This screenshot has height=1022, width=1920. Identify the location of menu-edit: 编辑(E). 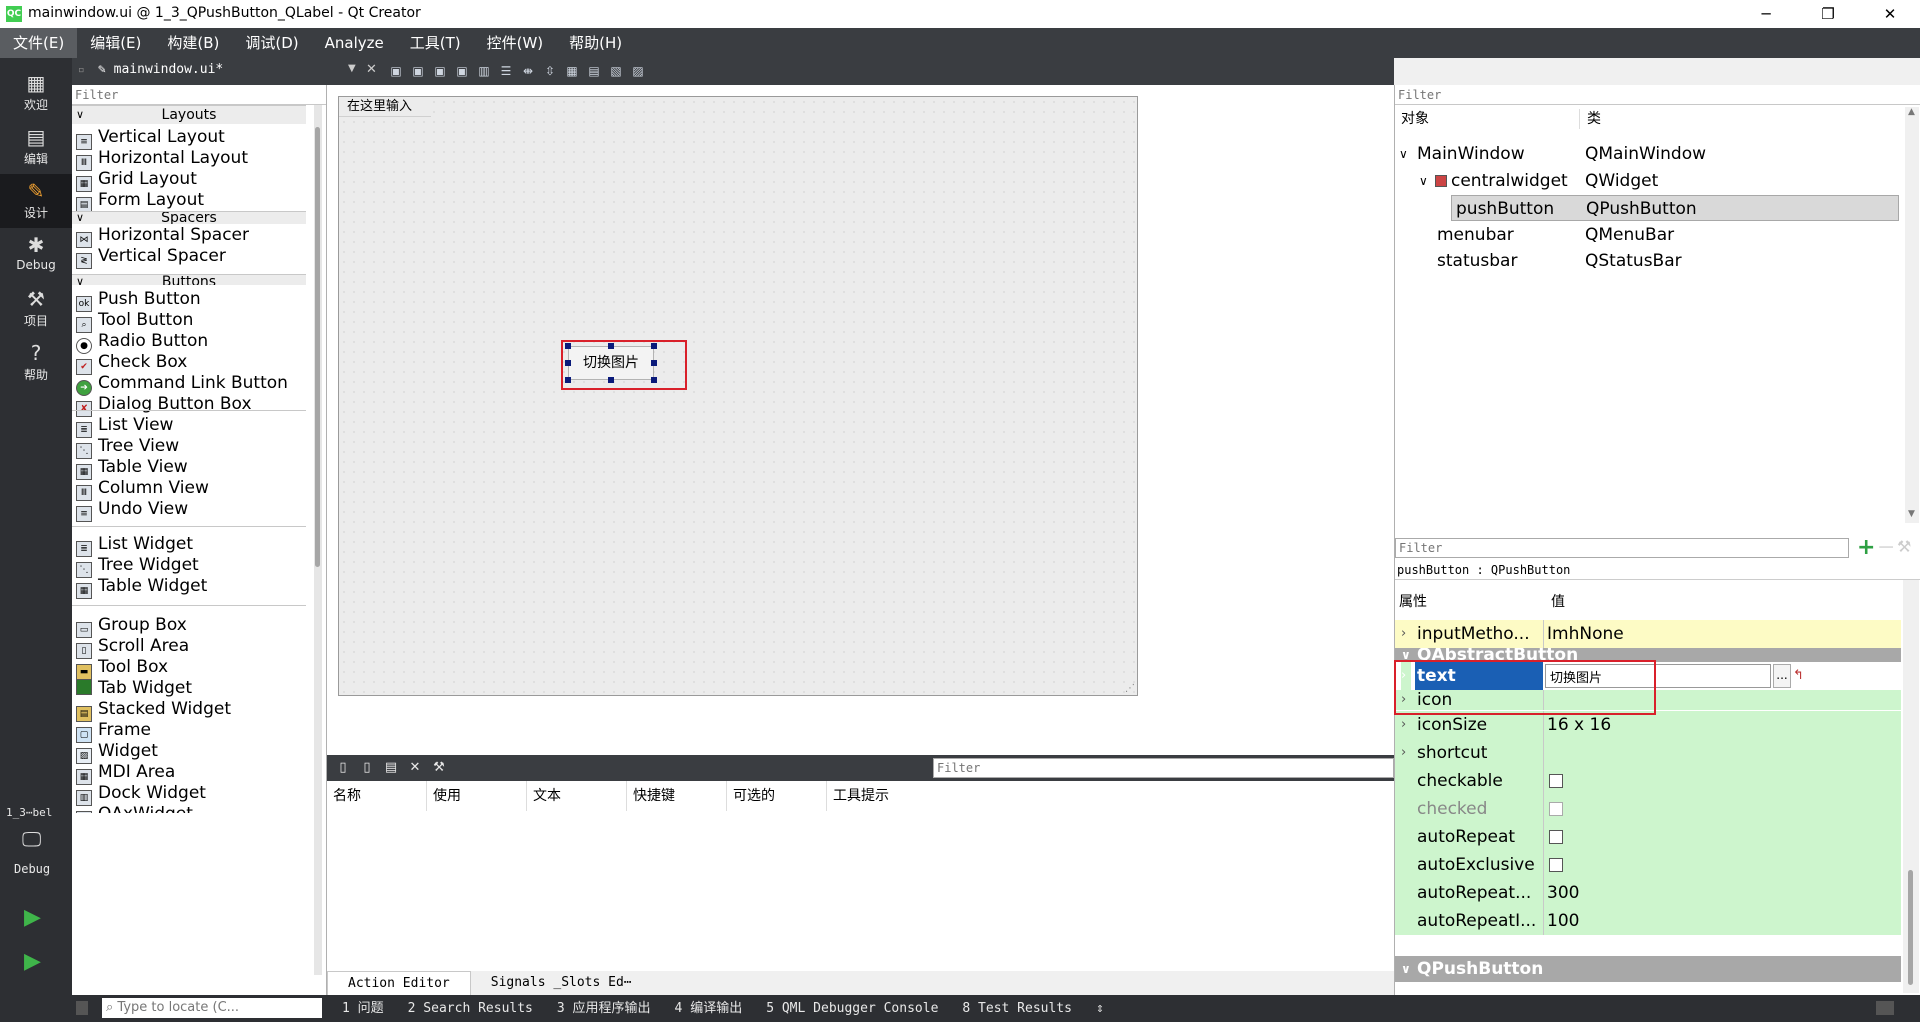
(115, 43).